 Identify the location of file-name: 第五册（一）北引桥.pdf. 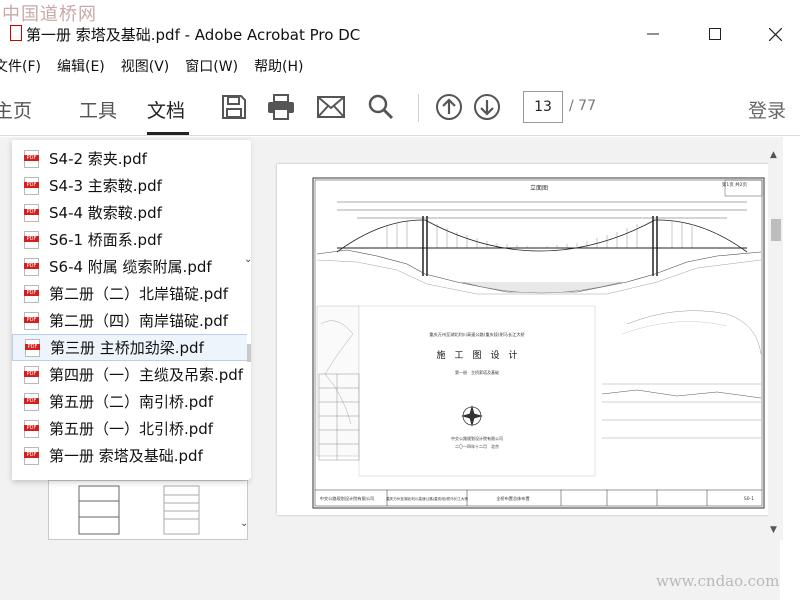
(131, 429).